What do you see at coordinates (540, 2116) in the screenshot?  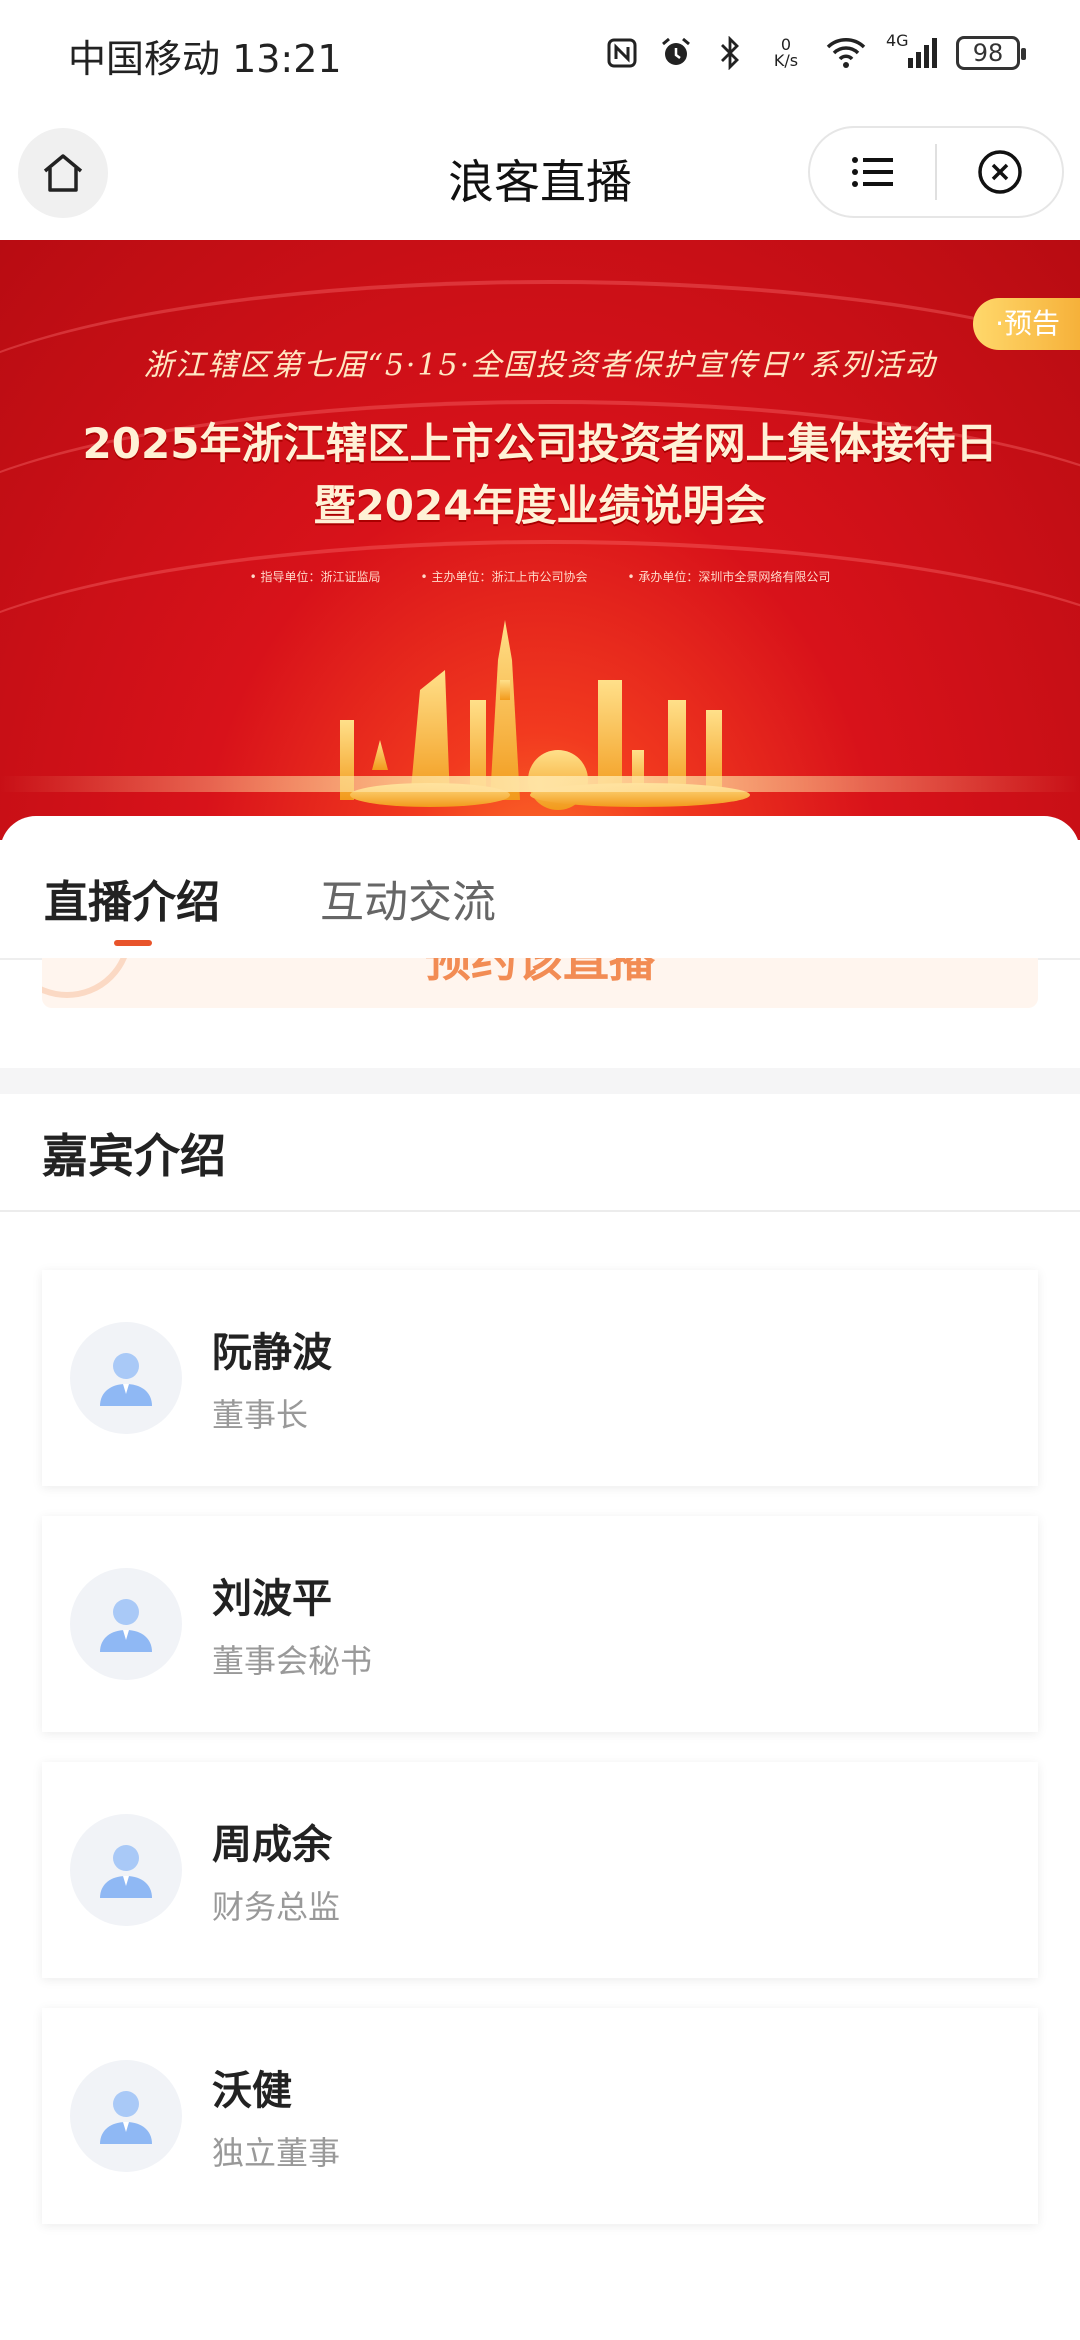 I see `guest-card: 沃健 独立董事` at bounding box center [540, 2116].